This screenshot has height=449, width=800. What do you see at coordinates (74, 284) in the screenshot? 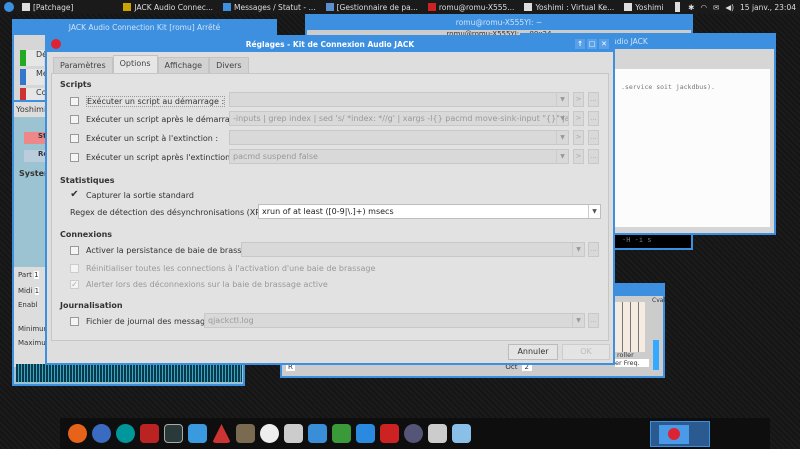
I see `checkmark-icon: ✓` at bounding box center [74, 284].